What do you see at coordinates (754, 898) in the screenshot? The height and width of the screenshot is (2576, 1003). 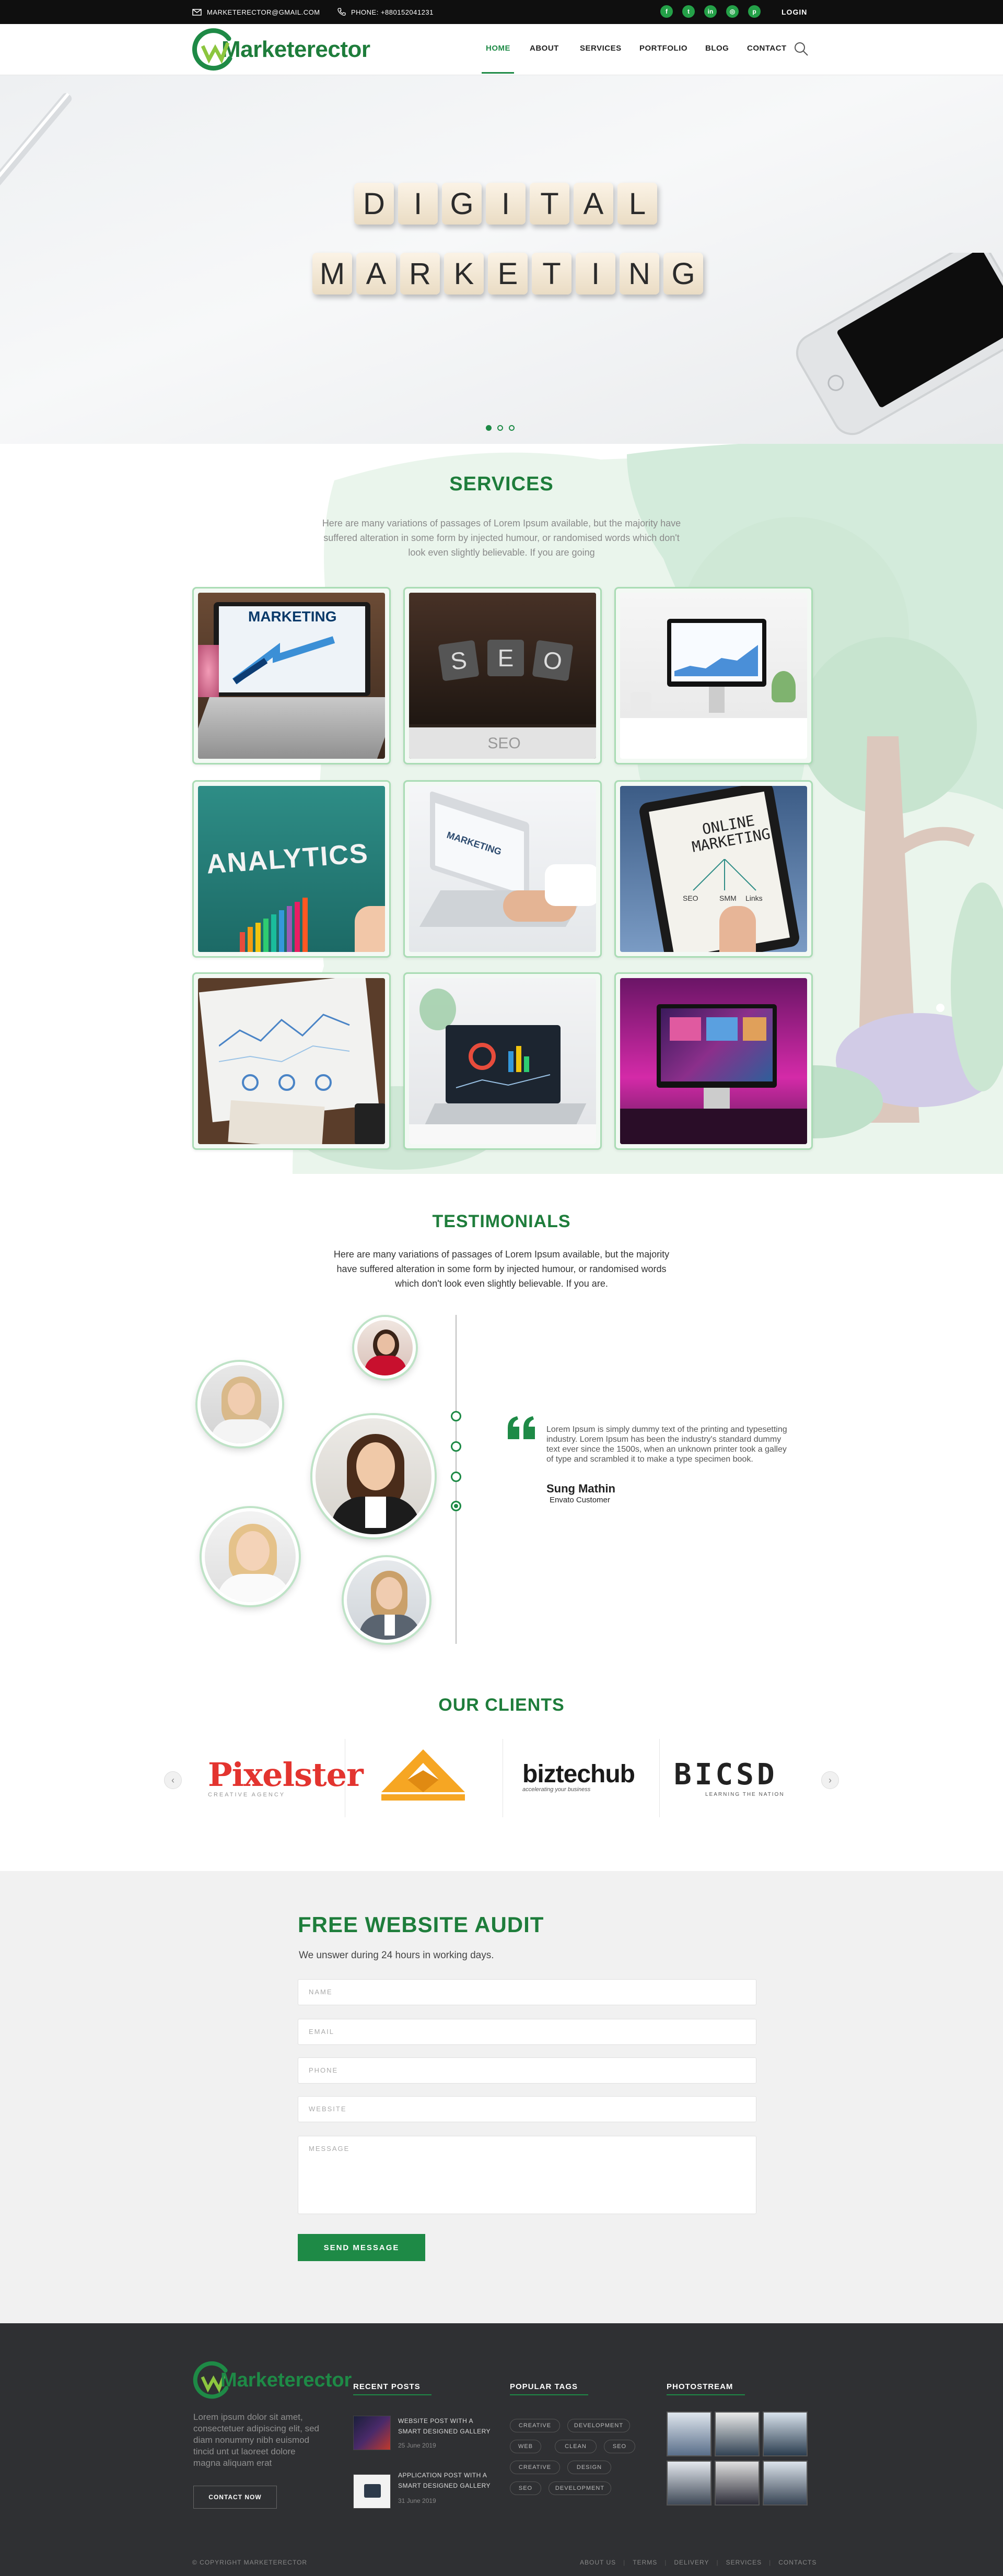 I see `svg-text: Links` at bounding box center [754, 898].